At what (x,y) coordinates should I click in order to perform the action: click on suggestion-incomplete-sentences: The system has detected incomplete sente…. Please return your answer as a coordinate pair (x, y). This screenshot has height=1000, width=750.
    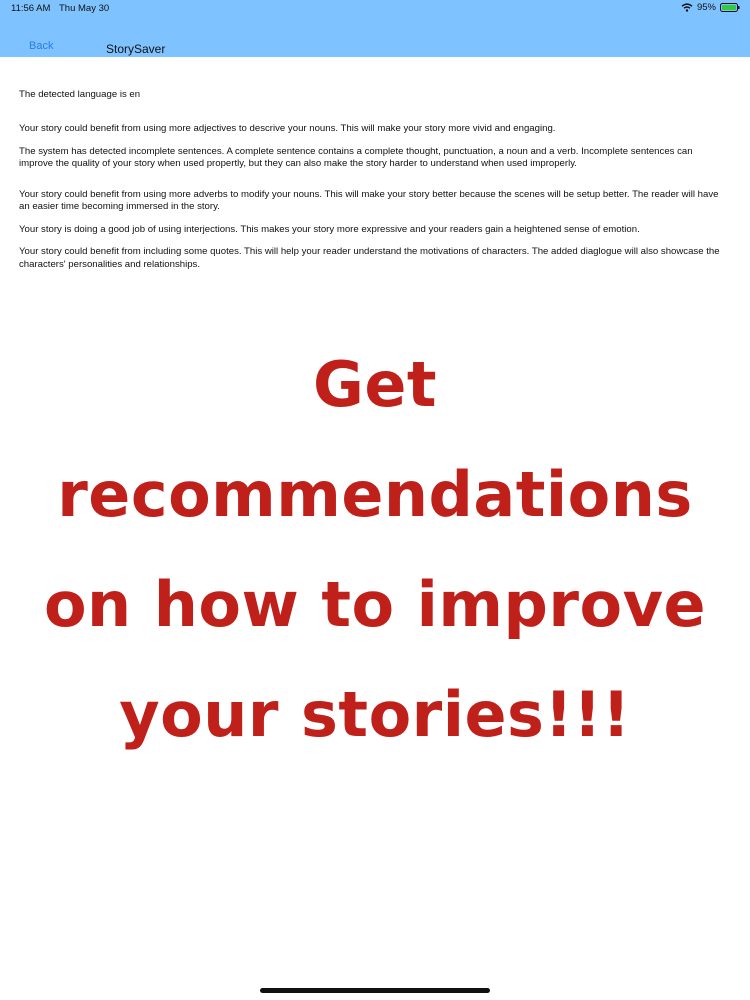
    Looking at the image, I should click on (356, 157).